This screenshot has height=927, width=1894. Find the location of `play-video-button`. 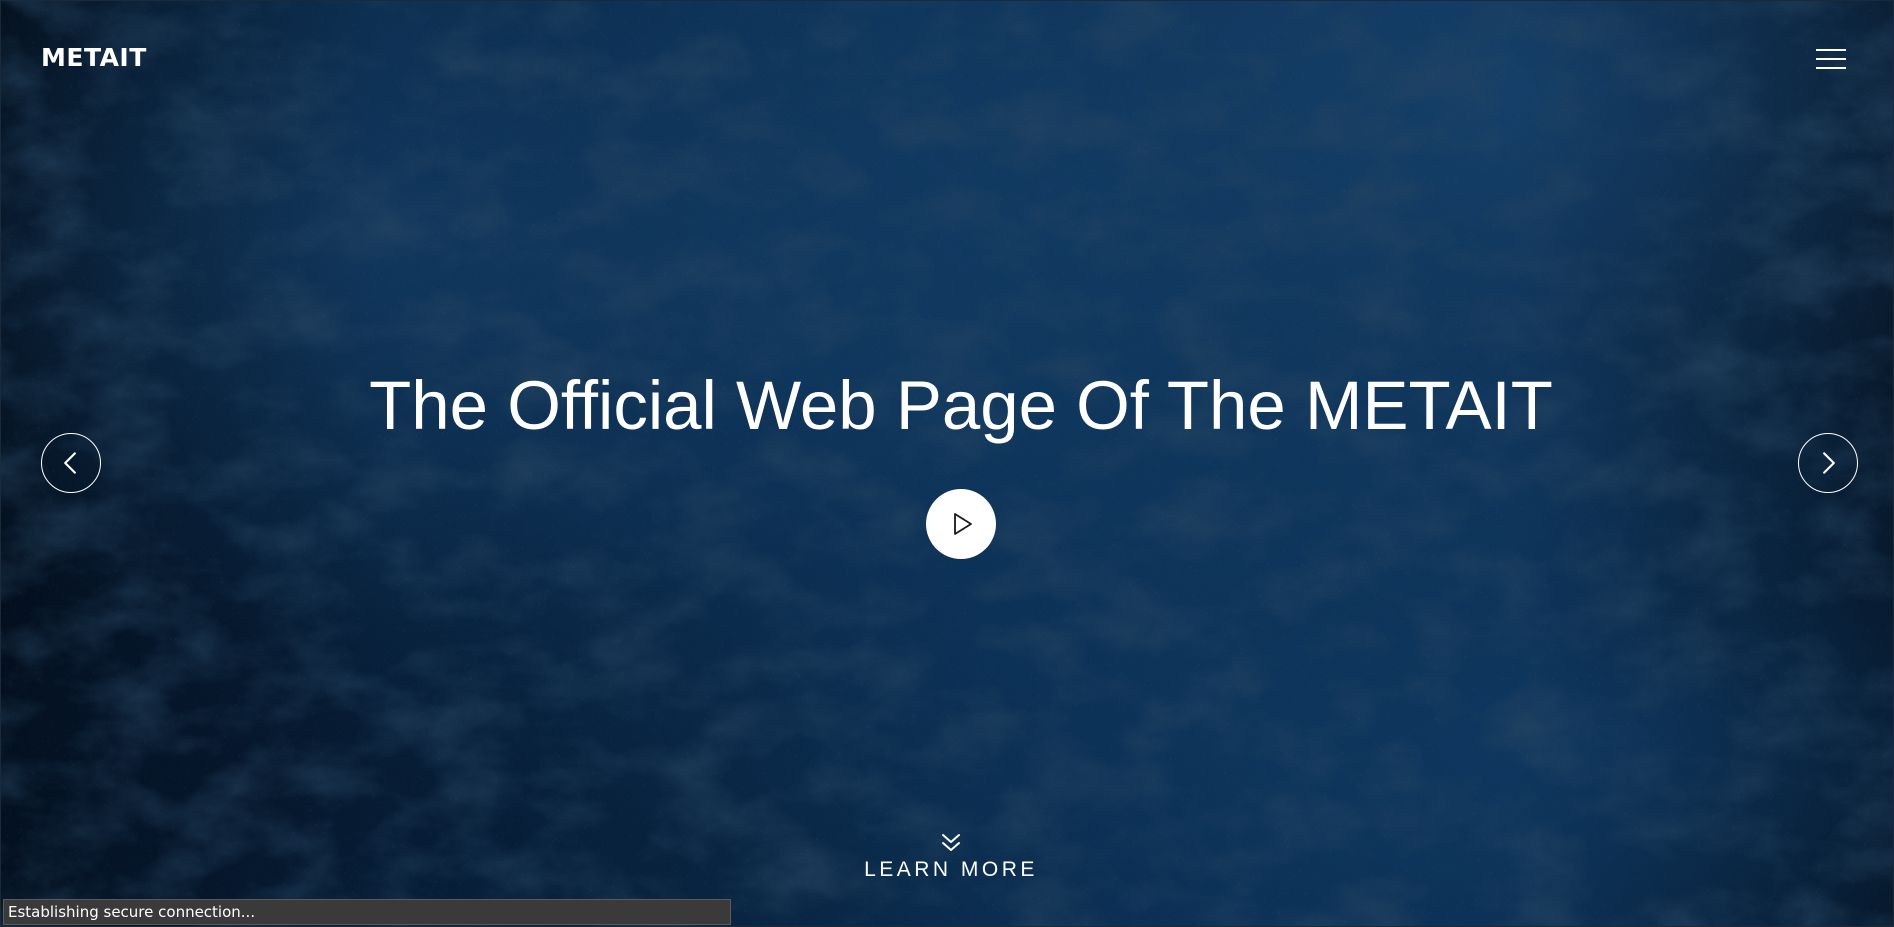

play-video-button is located at coordinates (961, 524).